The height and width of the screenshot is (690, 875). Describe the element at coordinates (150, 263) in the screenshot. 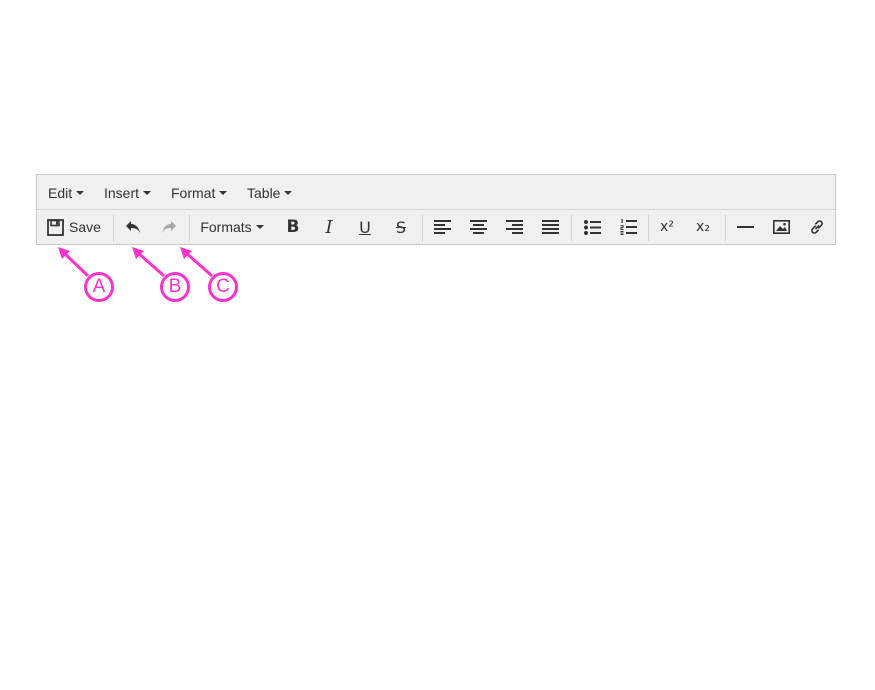

I see `arrow-b` at that location.